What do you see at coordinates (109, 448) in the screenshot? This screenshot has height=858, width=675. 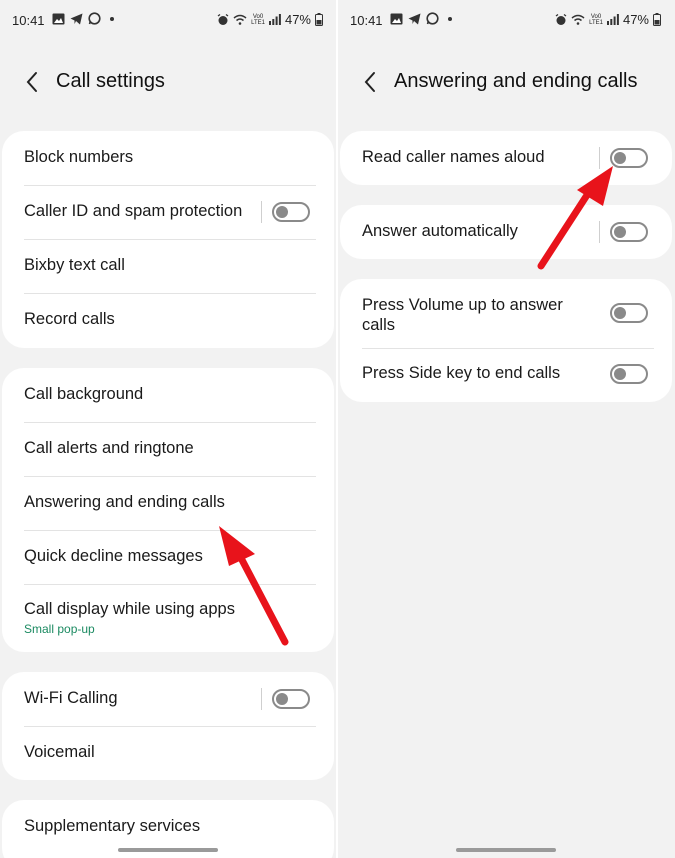 I see `row-label: Call alerts and ringtone` at bounding box center [109, 448].